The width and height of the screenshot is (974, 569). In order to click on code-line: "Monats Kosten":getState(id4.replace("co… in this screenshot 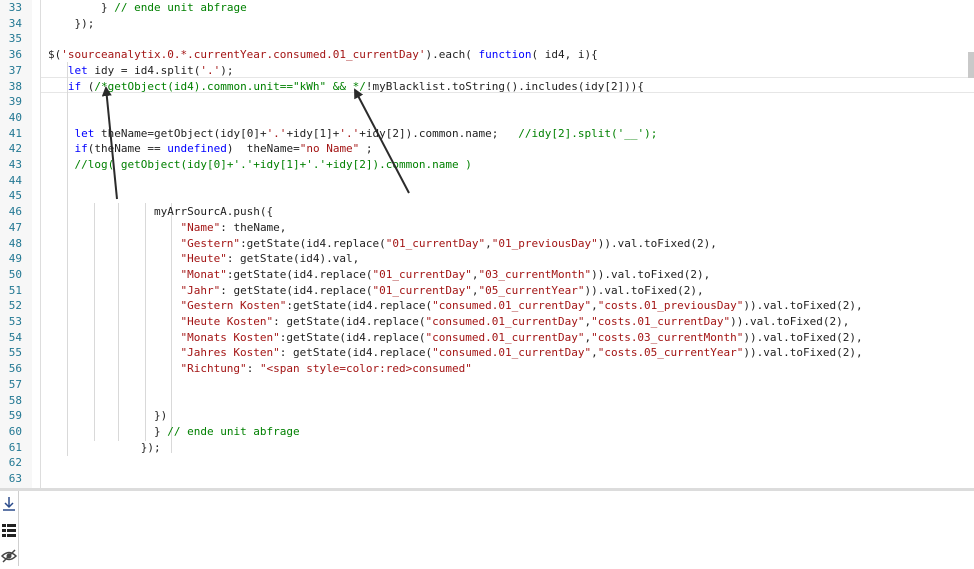, I will do `click(455, 338)`.